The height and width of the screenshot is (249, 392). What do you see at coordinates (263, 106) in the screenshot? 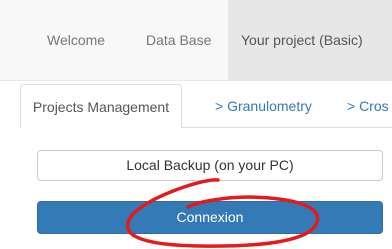
I see `tab-granulometry: > Granulometry` at bounding box center [263, 106].